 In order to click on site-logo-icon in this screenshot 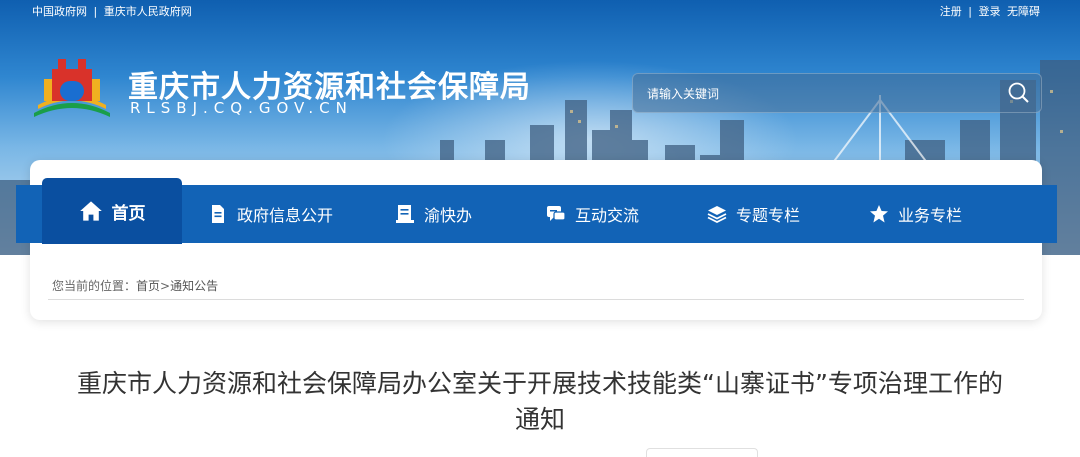, I will do `click(72, 88)`.